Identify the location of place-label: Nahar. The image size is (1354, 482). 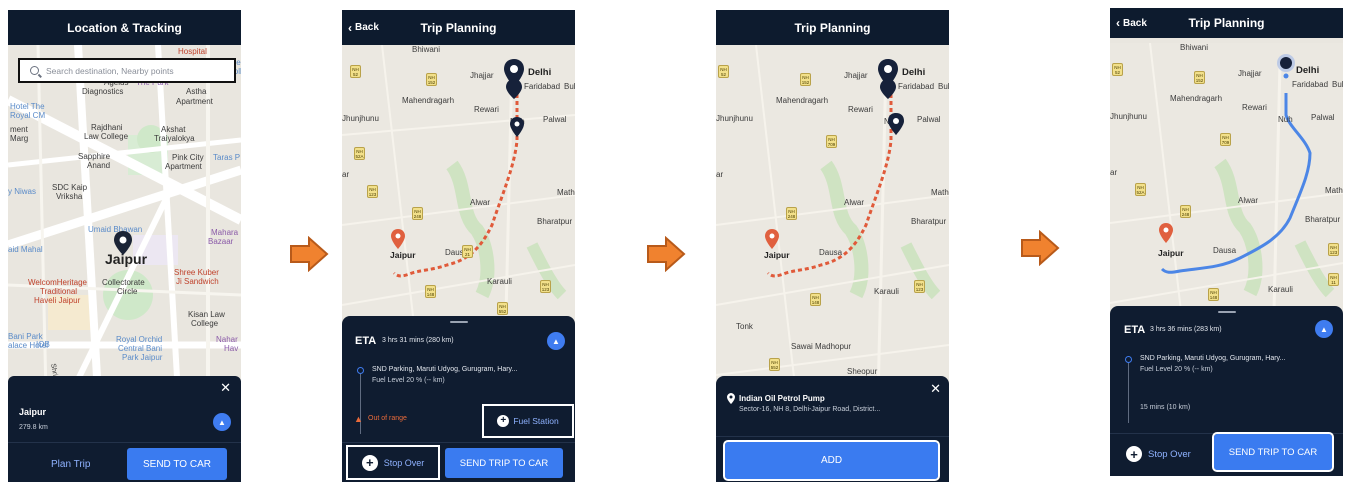
(227, 339).